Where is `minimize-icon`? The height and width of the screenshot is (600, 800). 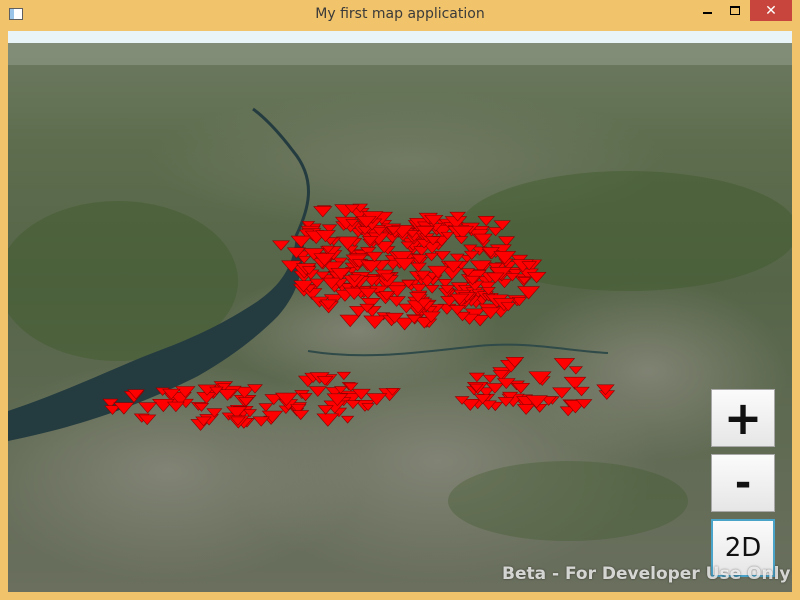 minimize-icon is located at coordinates (707, 12).